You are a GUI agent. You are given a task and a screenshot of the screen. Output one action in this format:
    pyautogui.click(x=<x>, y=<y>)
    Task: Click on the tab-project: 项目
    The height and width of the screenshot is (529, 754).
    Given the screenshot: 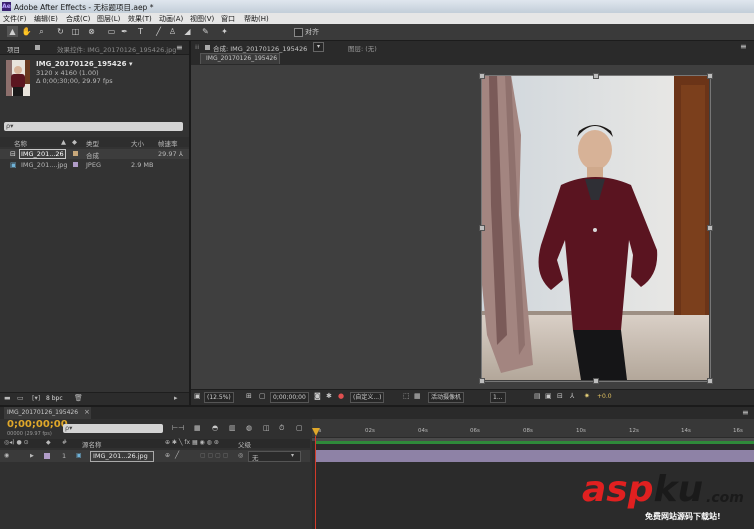 What is the action you would take?
    pyautogui.click(x=13, y=49)
    